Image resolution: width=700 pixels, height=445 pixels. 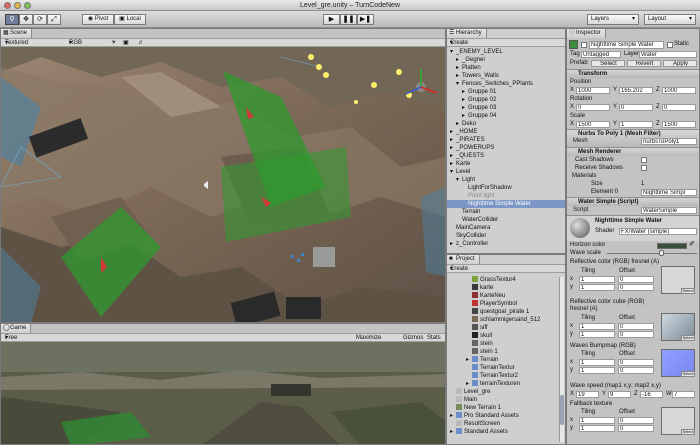 What do you see at coordinates (75, 43) in the screenshot?
I see `color-mode-dropdown: RGB ▾` at bounding box center [75, 43].